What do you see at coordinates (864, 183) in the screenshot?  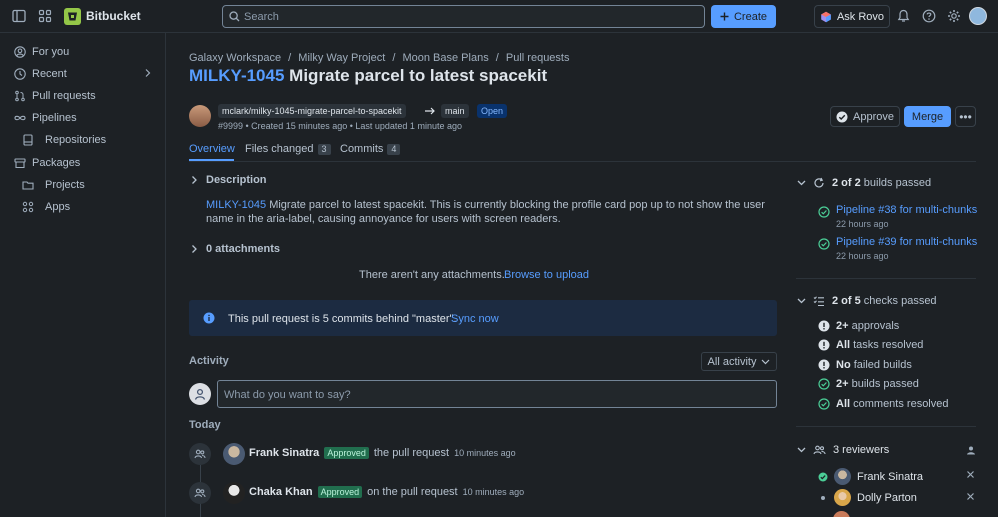 I see `builds-section-toggle: 2 of 2 builds passed` at bounding box center [864, 183].